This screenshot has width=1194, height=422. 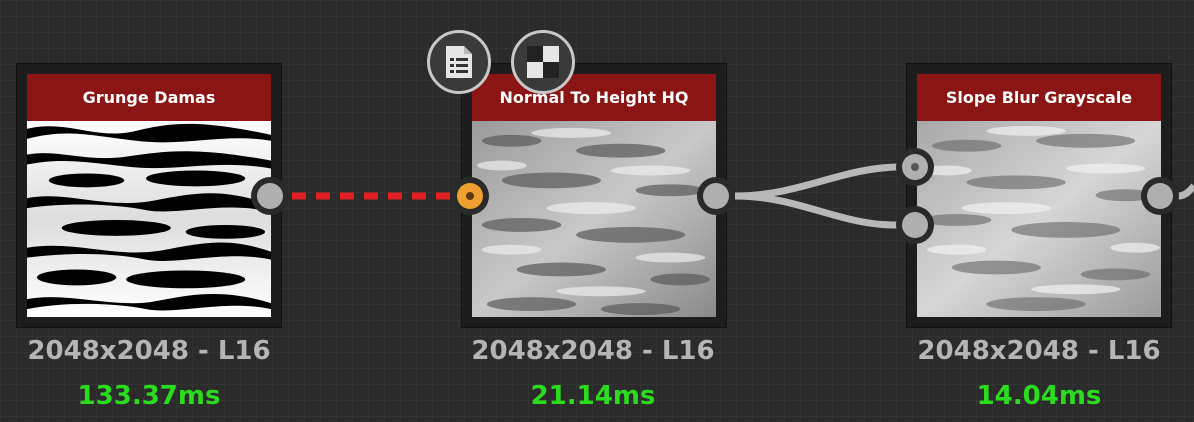 I want to click on input-port-active, so click(x=470, y=196).